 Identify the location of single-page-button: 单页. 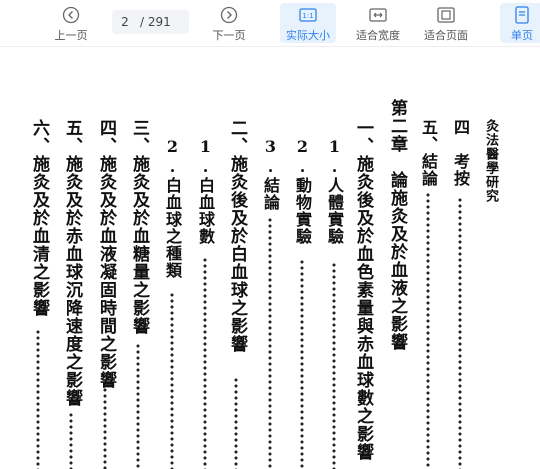
(520, 23).